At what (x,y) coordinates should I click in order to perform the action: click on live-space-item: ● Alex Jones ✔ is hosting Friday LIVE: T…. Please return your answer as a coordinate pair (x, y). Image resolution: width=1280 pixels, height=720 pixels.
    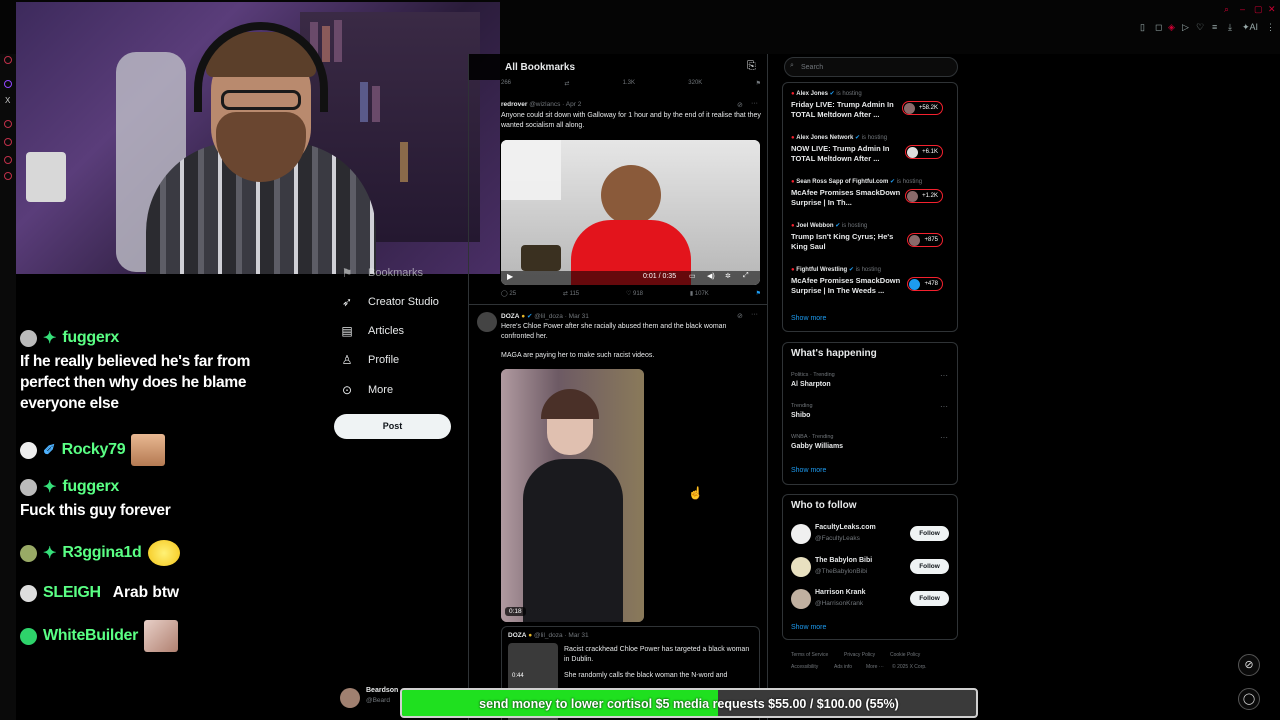
    Looking at the image, I should click on (871, 105).